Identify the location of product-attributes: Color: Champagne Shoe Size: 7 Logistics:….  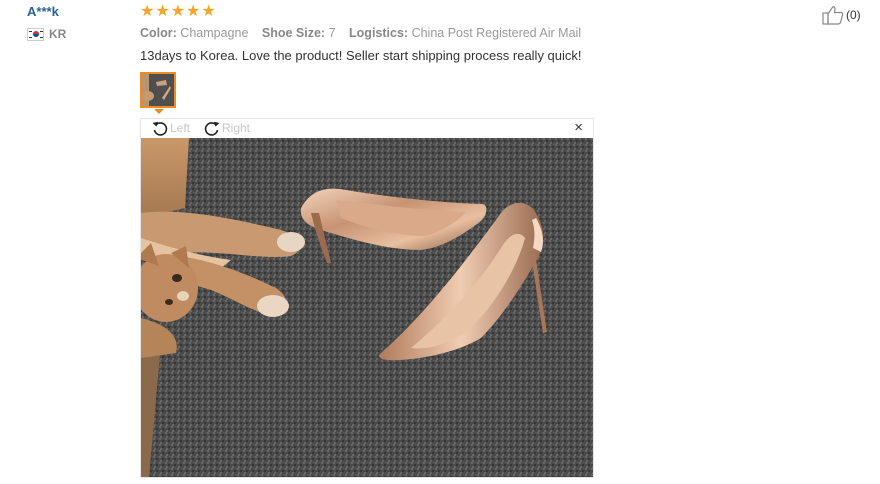
(365, 33).